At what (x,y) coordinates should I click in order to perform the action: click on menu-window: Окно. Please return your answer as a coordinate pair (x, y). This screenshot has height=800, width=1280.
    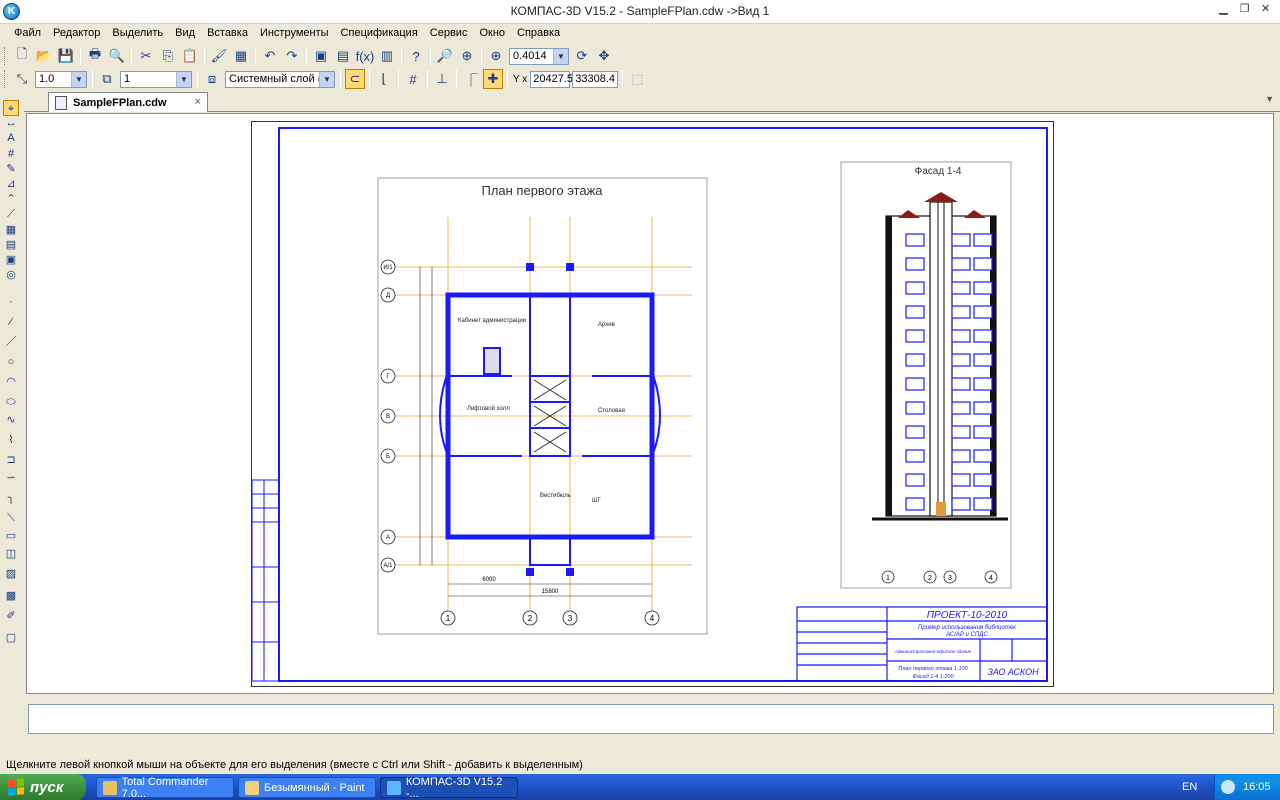
    Looking at the image, I should click on (494, 33).